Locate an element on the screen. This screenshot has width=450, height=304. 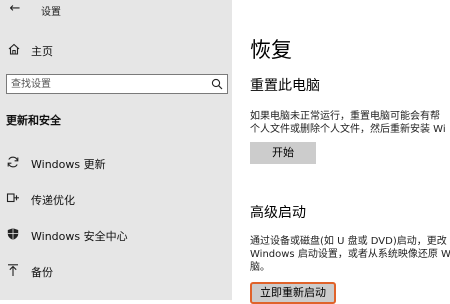
sidebar-item-label: Windows 更新 is located at coordinates (68, 164).